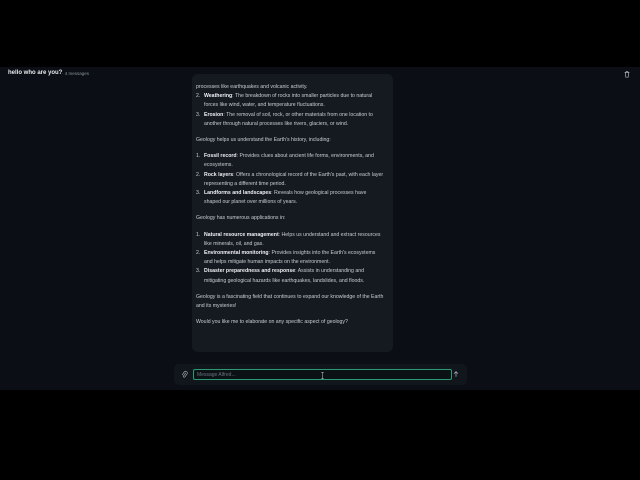 The image size is (640, 480). What do you see at coordinates (76, 73) in the screenshot?
I see `message-count: · 4 messages` at bounding box center [76, 73].